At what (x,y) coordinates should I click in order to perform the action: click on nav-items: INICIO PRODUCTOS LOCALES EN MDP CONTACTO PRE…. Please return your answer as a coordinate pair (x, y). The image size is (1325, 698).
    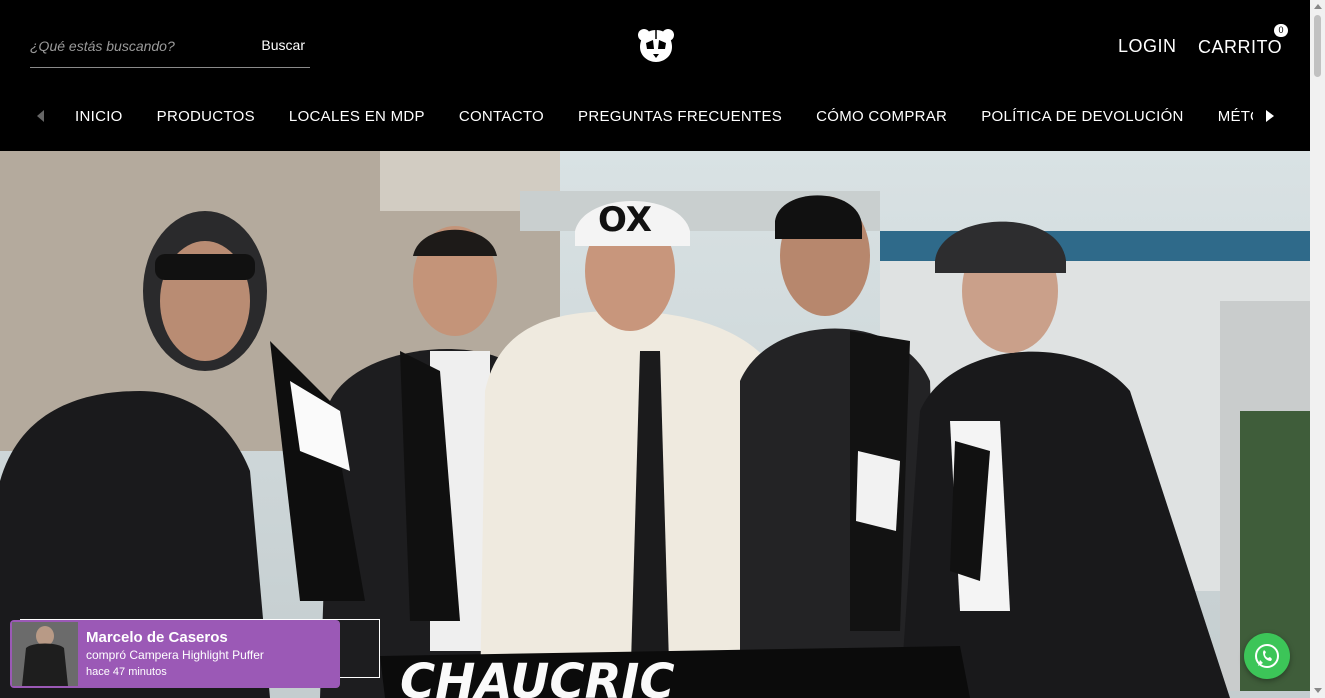
    Looking at the image, I should click on (655, 117).